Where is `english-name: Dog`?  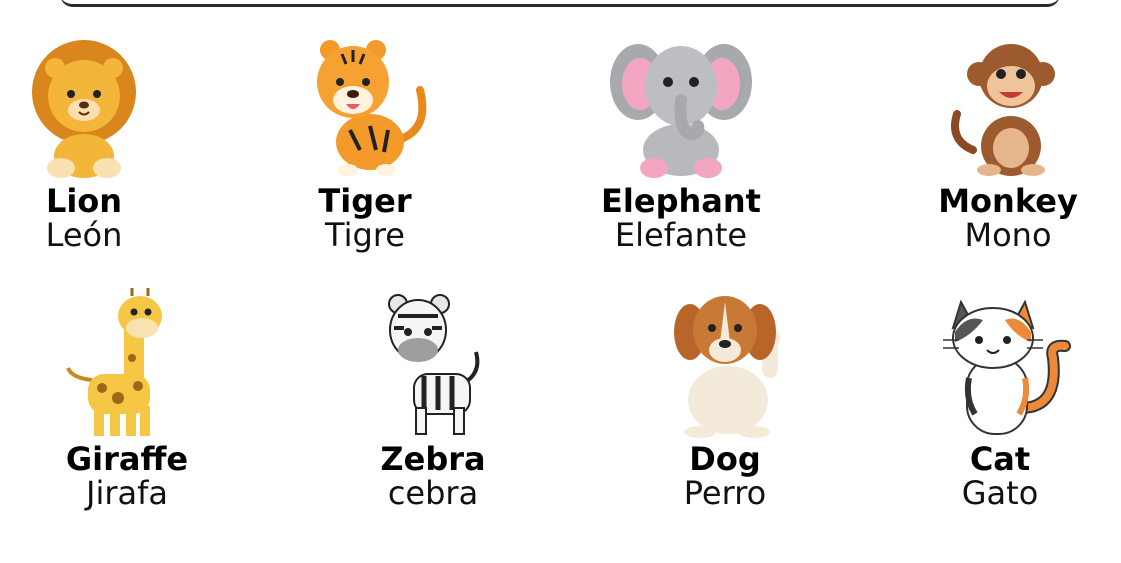 english-name: Dog is located at coordinates (725, 459).